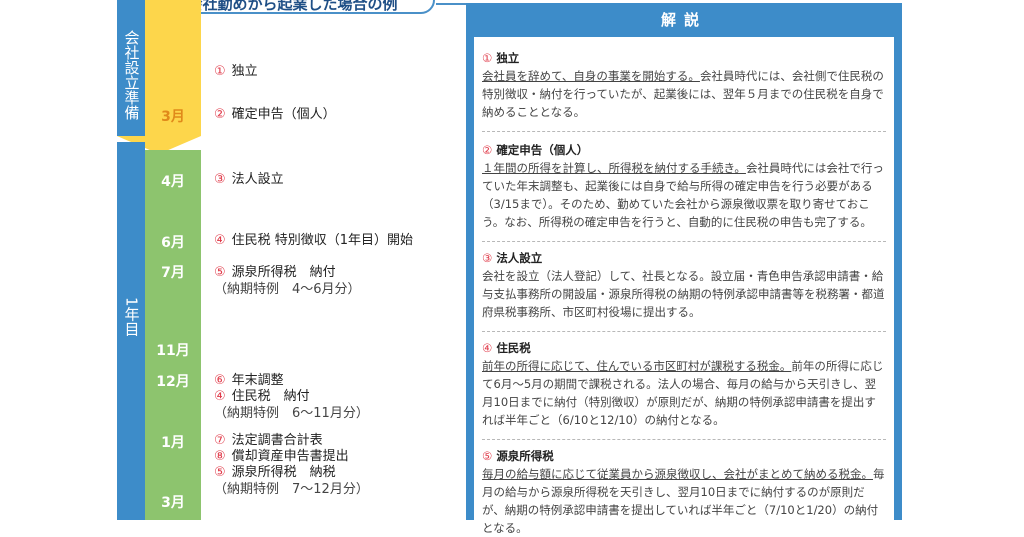  Describe the element at coordinates (287, 281) in the screenshot. I see `event-withholding-tax-1: ⑤ 源泉所得税 納付 （納期特例 4～6月分）` at that location.